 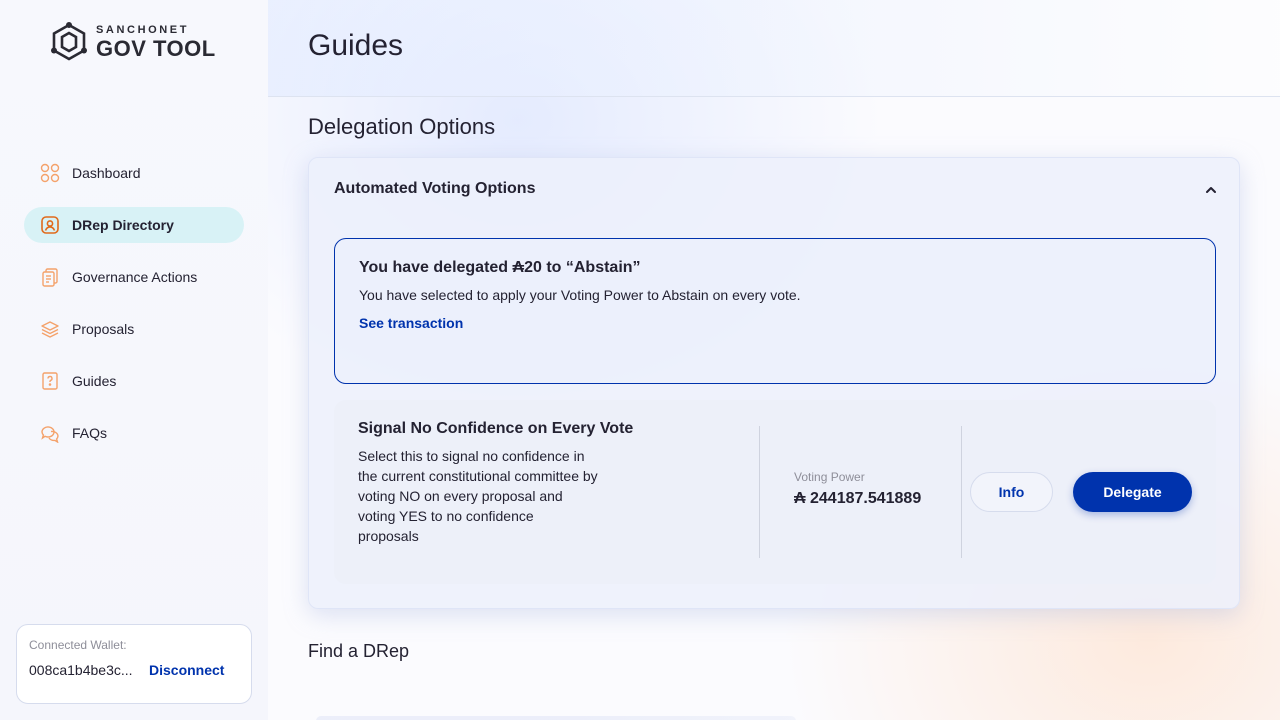 I want to click on sidebar-item-proposals: Proposals, so click(x=134, y=329).